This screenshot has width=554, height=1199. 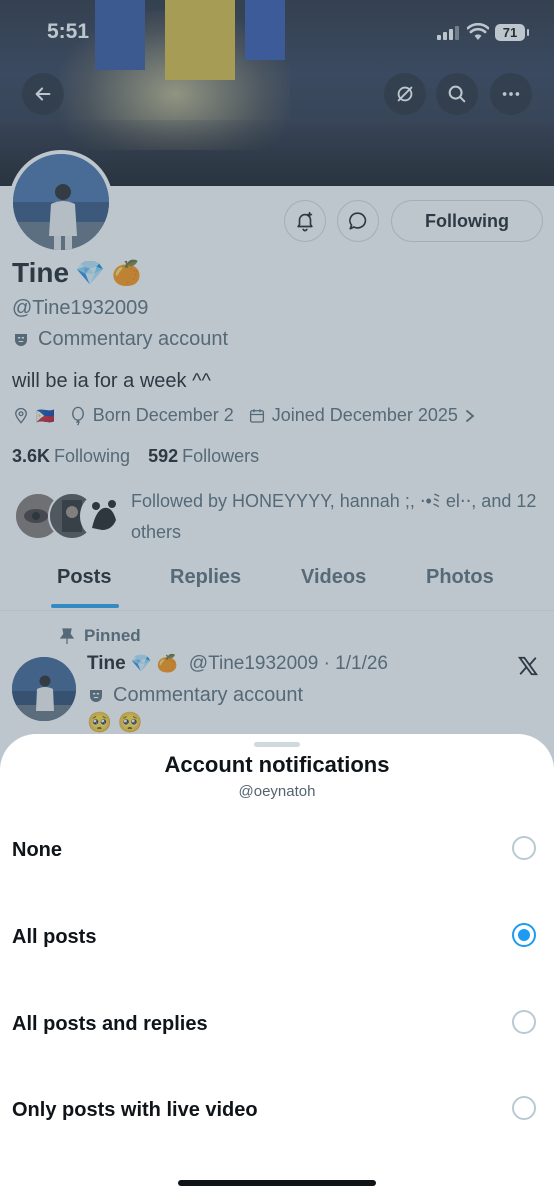 I want to click on option-label: All posts, so click(x=54, y=937).